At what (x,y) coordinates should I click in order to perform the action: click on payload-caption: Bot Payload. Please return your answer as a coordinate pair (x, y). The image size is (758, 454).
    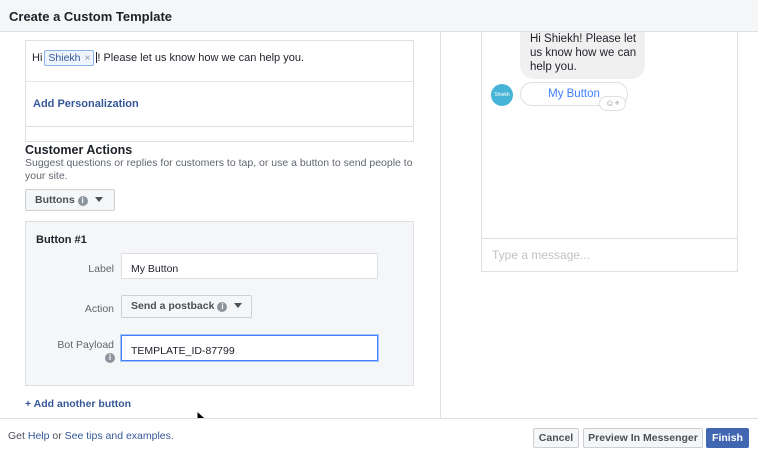
    Looking at the image, I should click on (85, 345).